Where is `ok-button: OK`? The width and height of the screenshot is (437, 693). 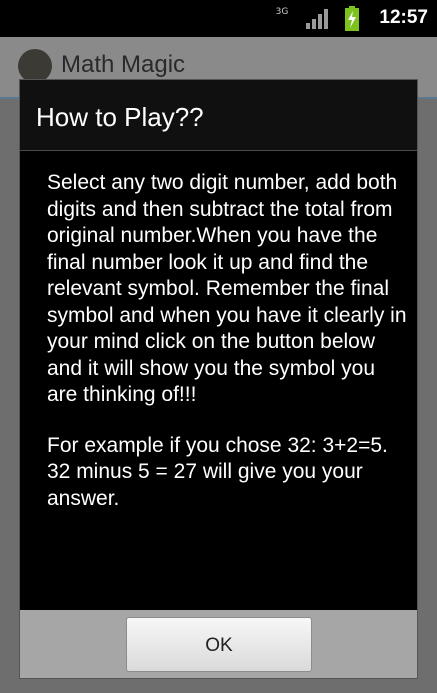
ok-button: OK is located at coordinates (219, 644).